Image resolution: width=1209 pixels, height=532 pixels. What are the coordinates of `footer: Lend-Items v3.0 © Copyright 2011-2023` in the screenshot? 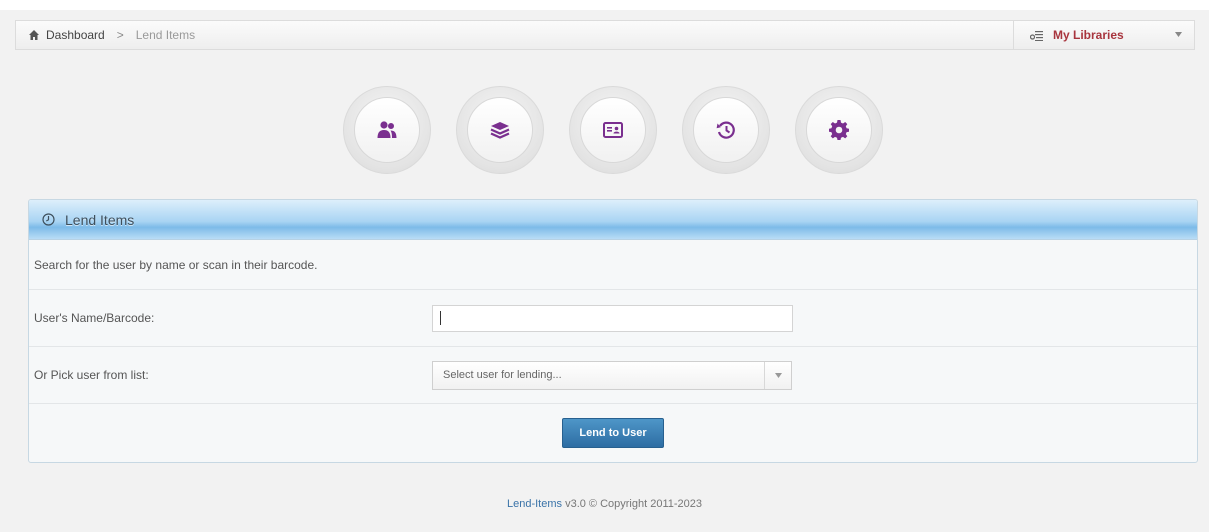 It's located at (604, 504).